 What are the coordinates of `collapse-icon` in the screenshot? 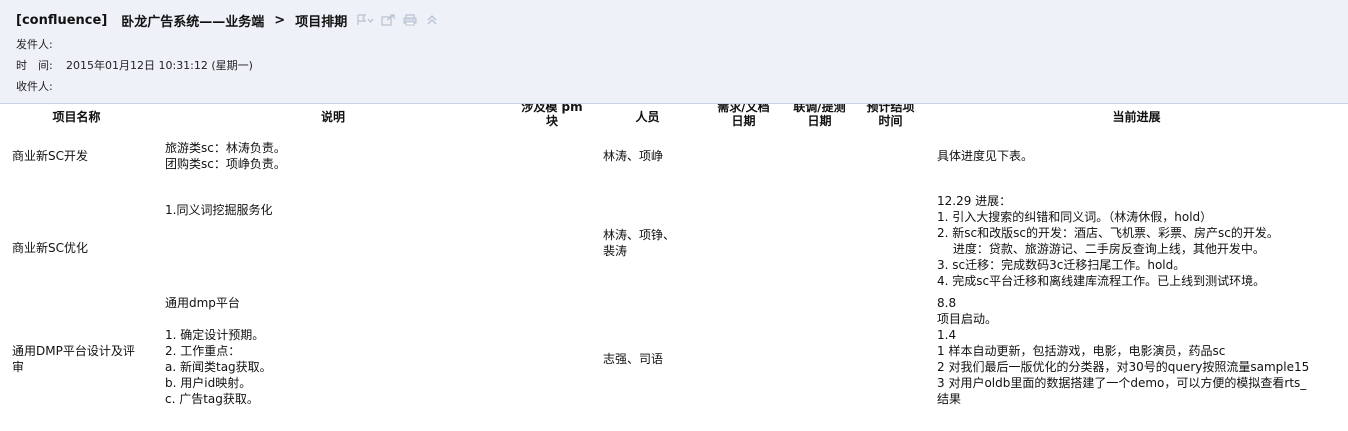 It's located at (432, 20).